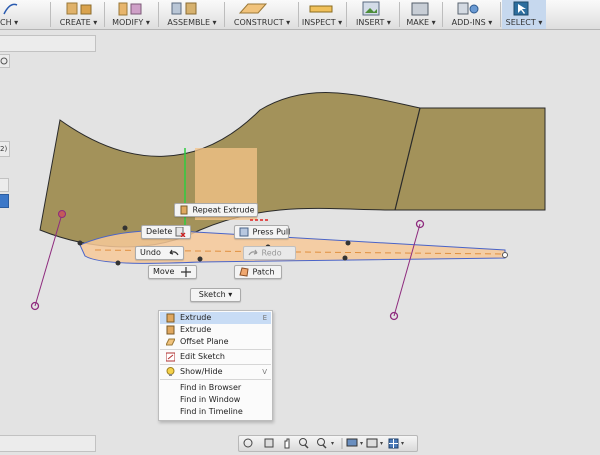 This screenshot has height=455, width=600. I want to click on menu-item-offset-plane: Offset Plane, so click(215, 342).